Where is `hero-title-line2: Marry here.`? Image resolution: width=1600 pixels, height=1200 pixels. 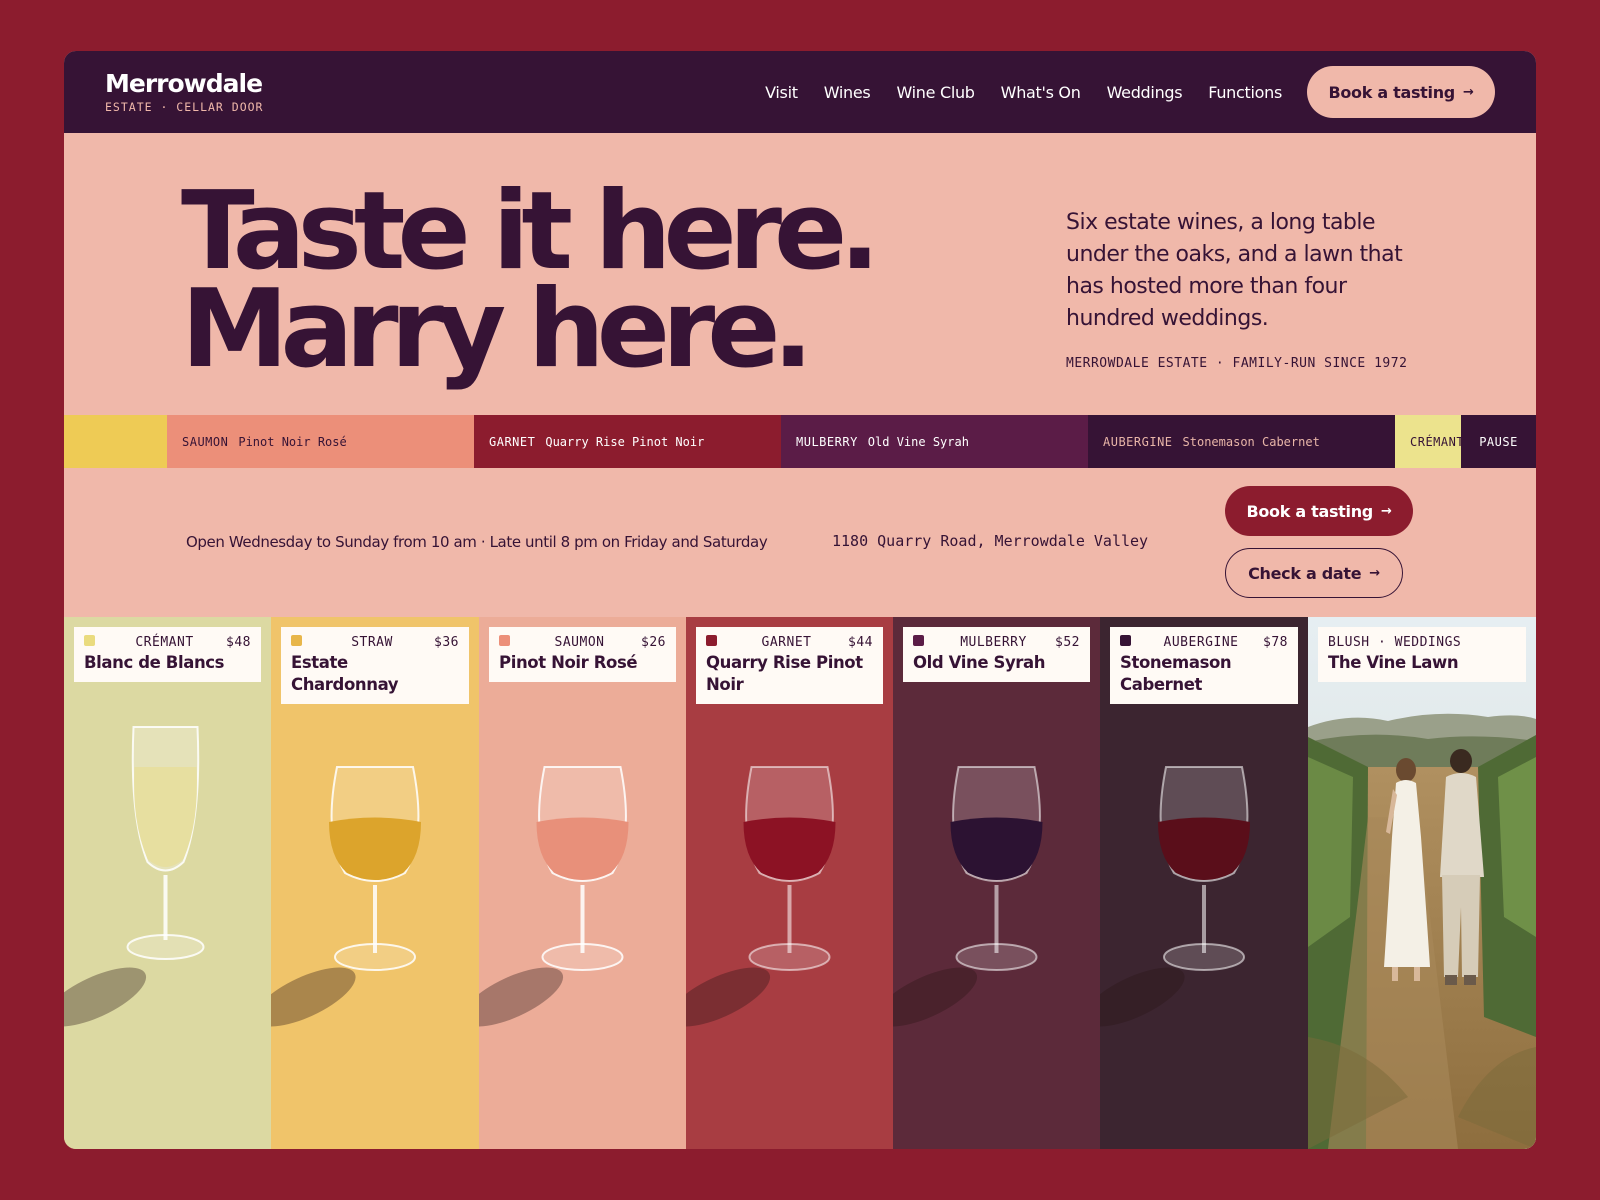
hero-title-line2: Marry here. is located at coordinates (497, 329).